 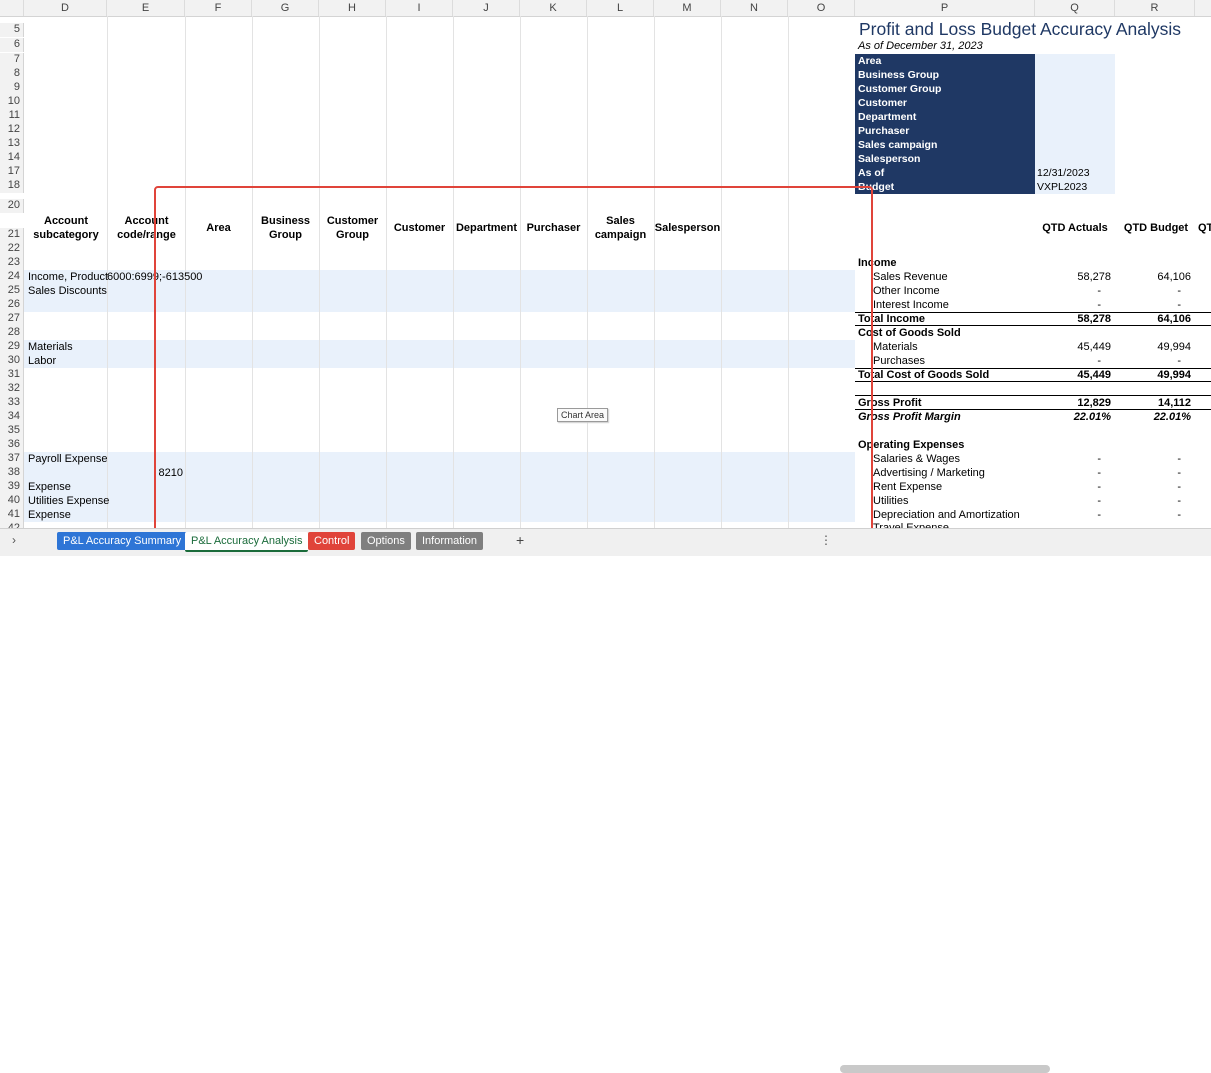 I want to click on col-header-r: R, so click(x=1155, y=8).